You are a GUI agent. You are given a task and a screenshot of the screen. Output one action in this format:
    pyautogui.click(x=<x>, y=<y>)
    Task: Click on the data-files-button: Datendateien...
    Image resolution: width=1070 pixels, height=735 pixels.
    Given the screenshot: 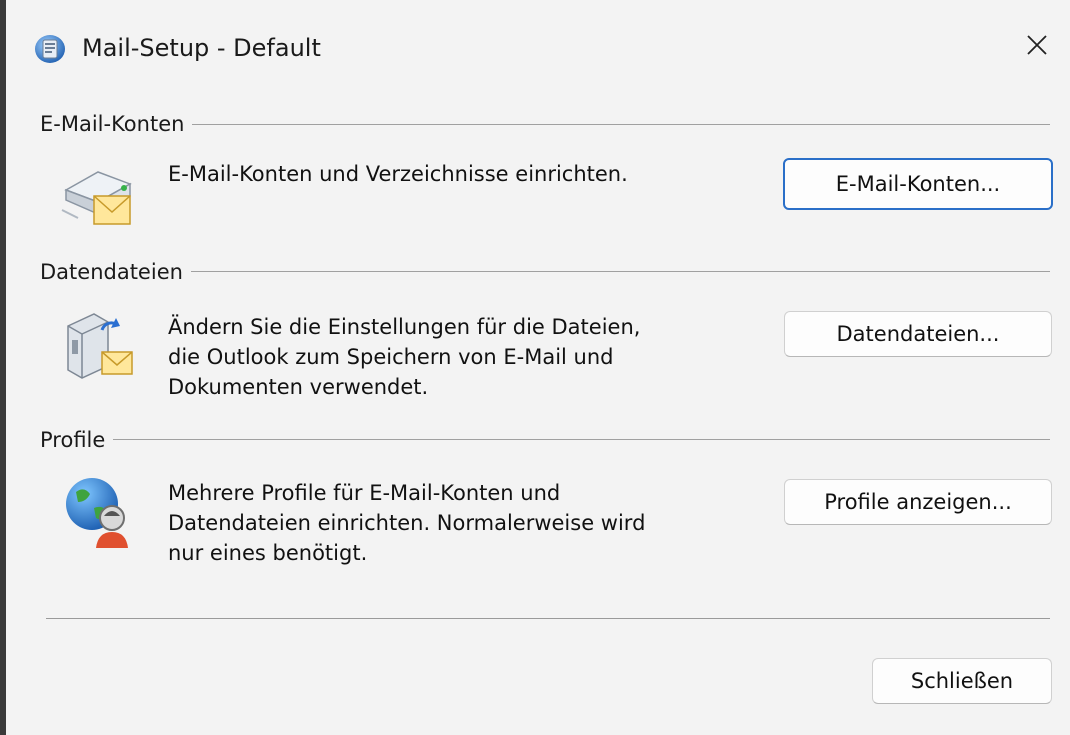 What is the action you would take?
    pyautogui.click(x=918, y=334)
    